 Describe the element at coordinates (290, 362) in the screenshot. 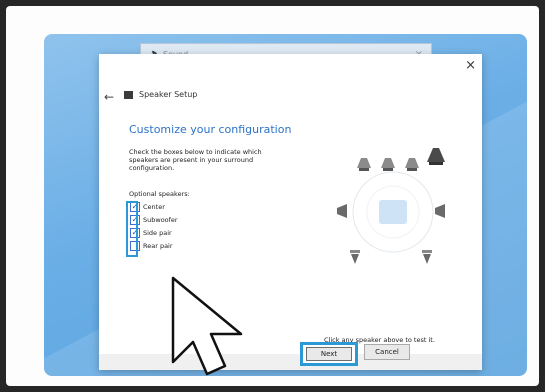

I see `dialog-footer` at that location.